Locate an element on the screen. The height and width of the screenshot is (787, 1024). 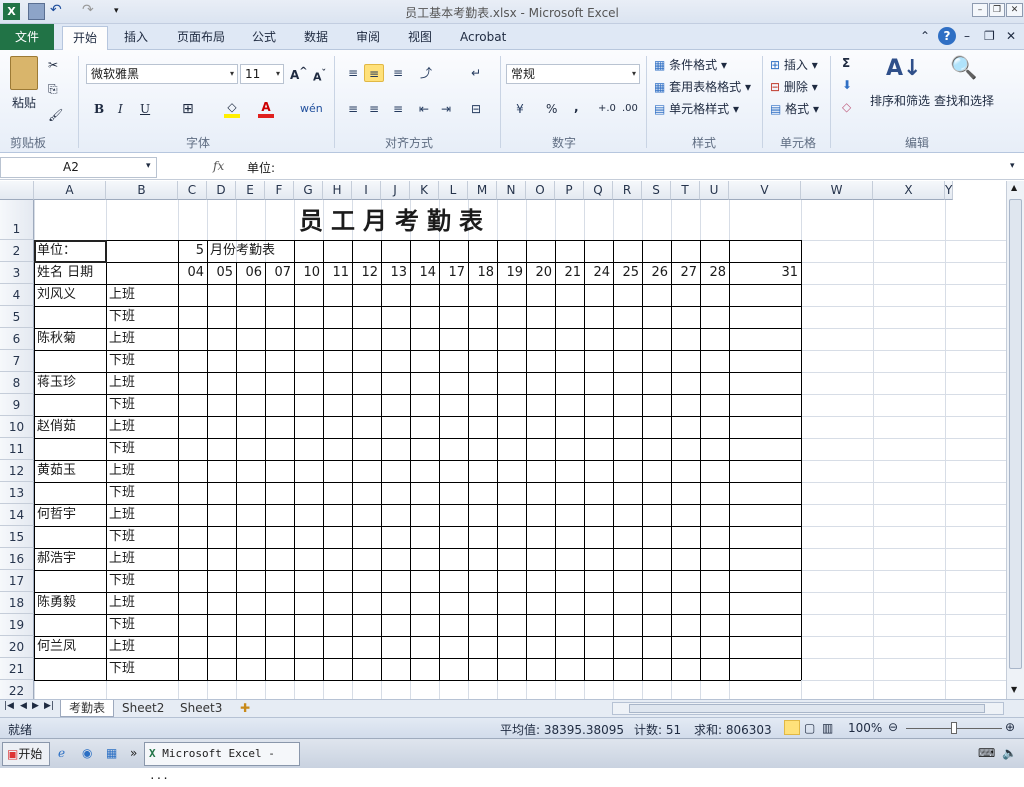
font-name-select: 微软雅黑 ▾ is located at coordinates (162, 74).